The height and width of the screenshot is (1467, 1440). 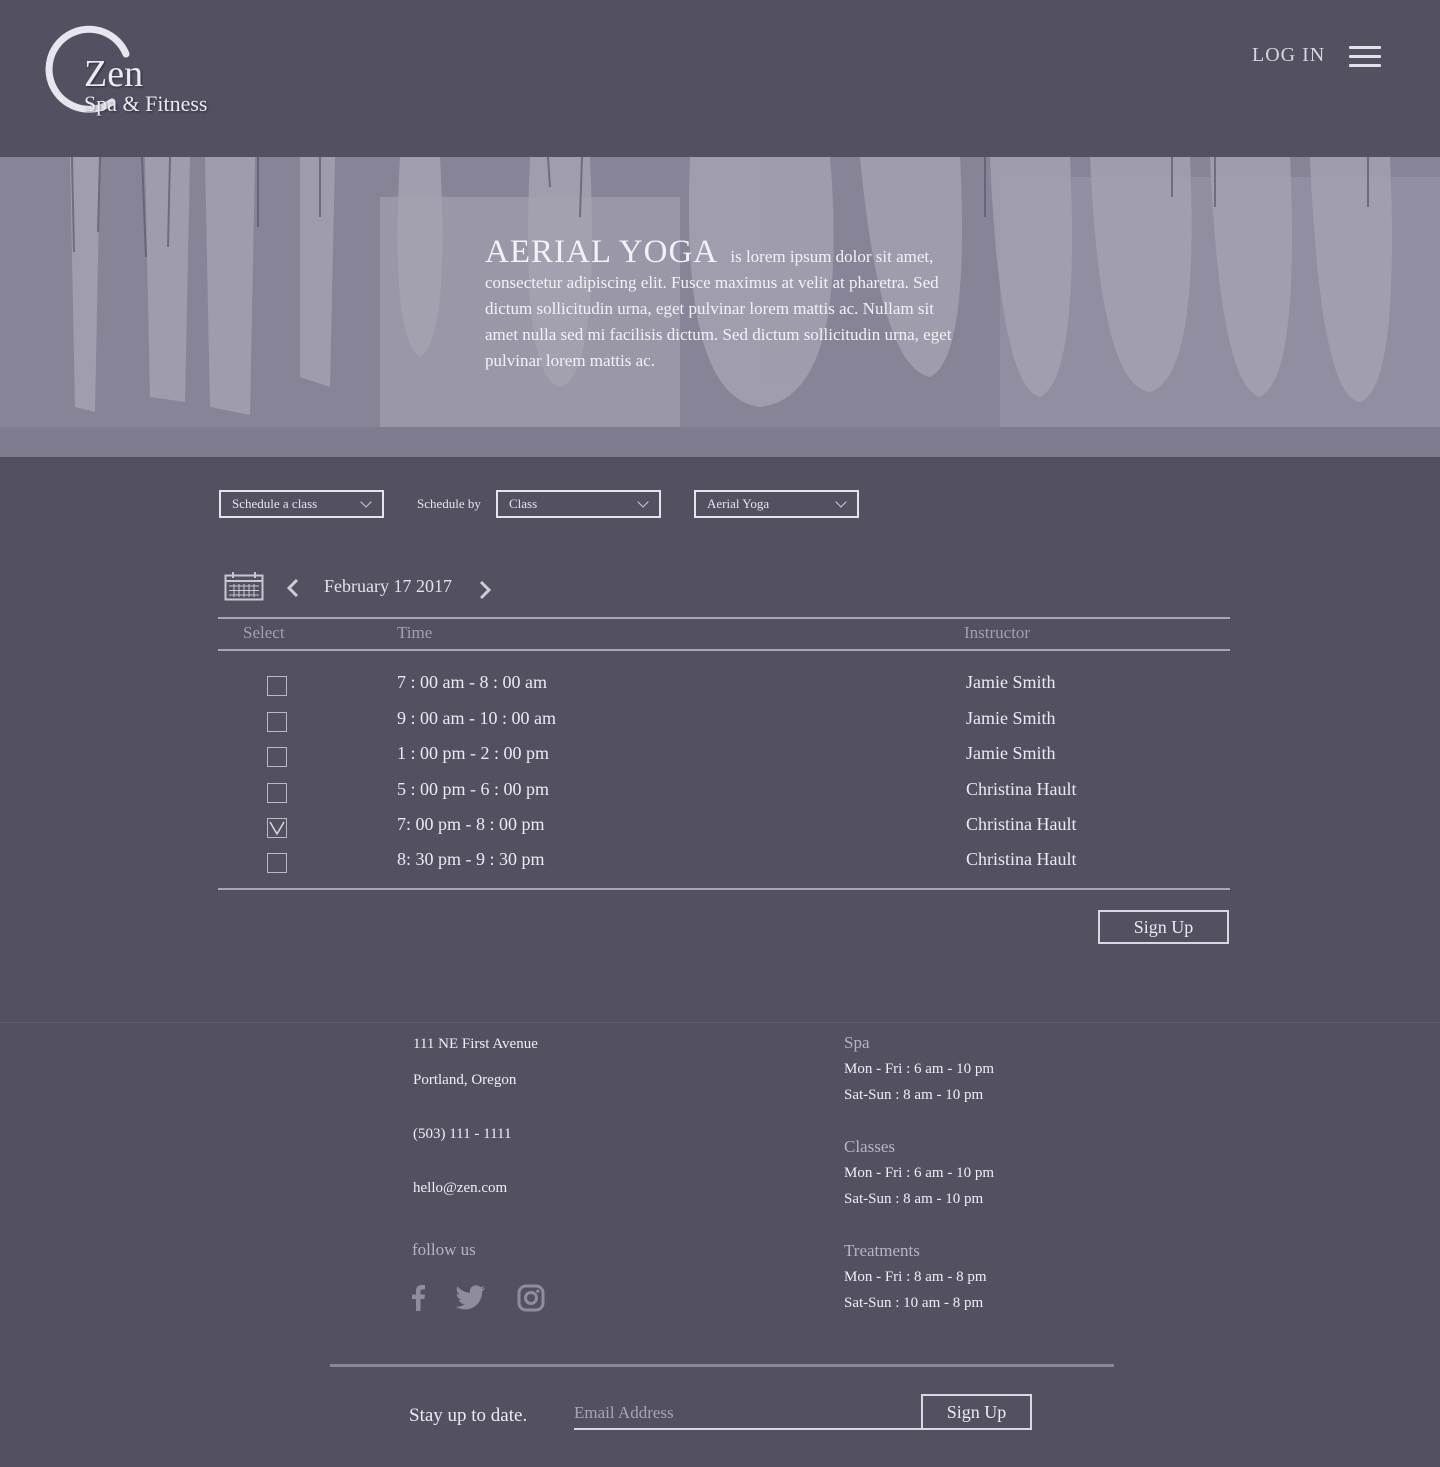 I want to click on table-header-rule, so click(x=724, y=650).